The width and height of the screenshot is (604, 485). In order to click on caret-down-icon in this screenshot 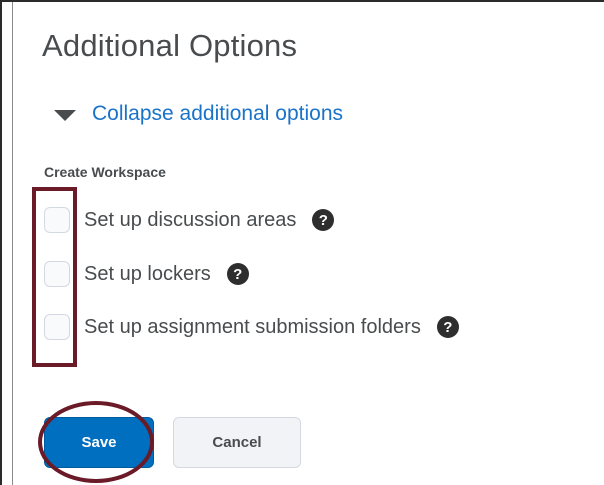, I will do `click(65, 115)`.